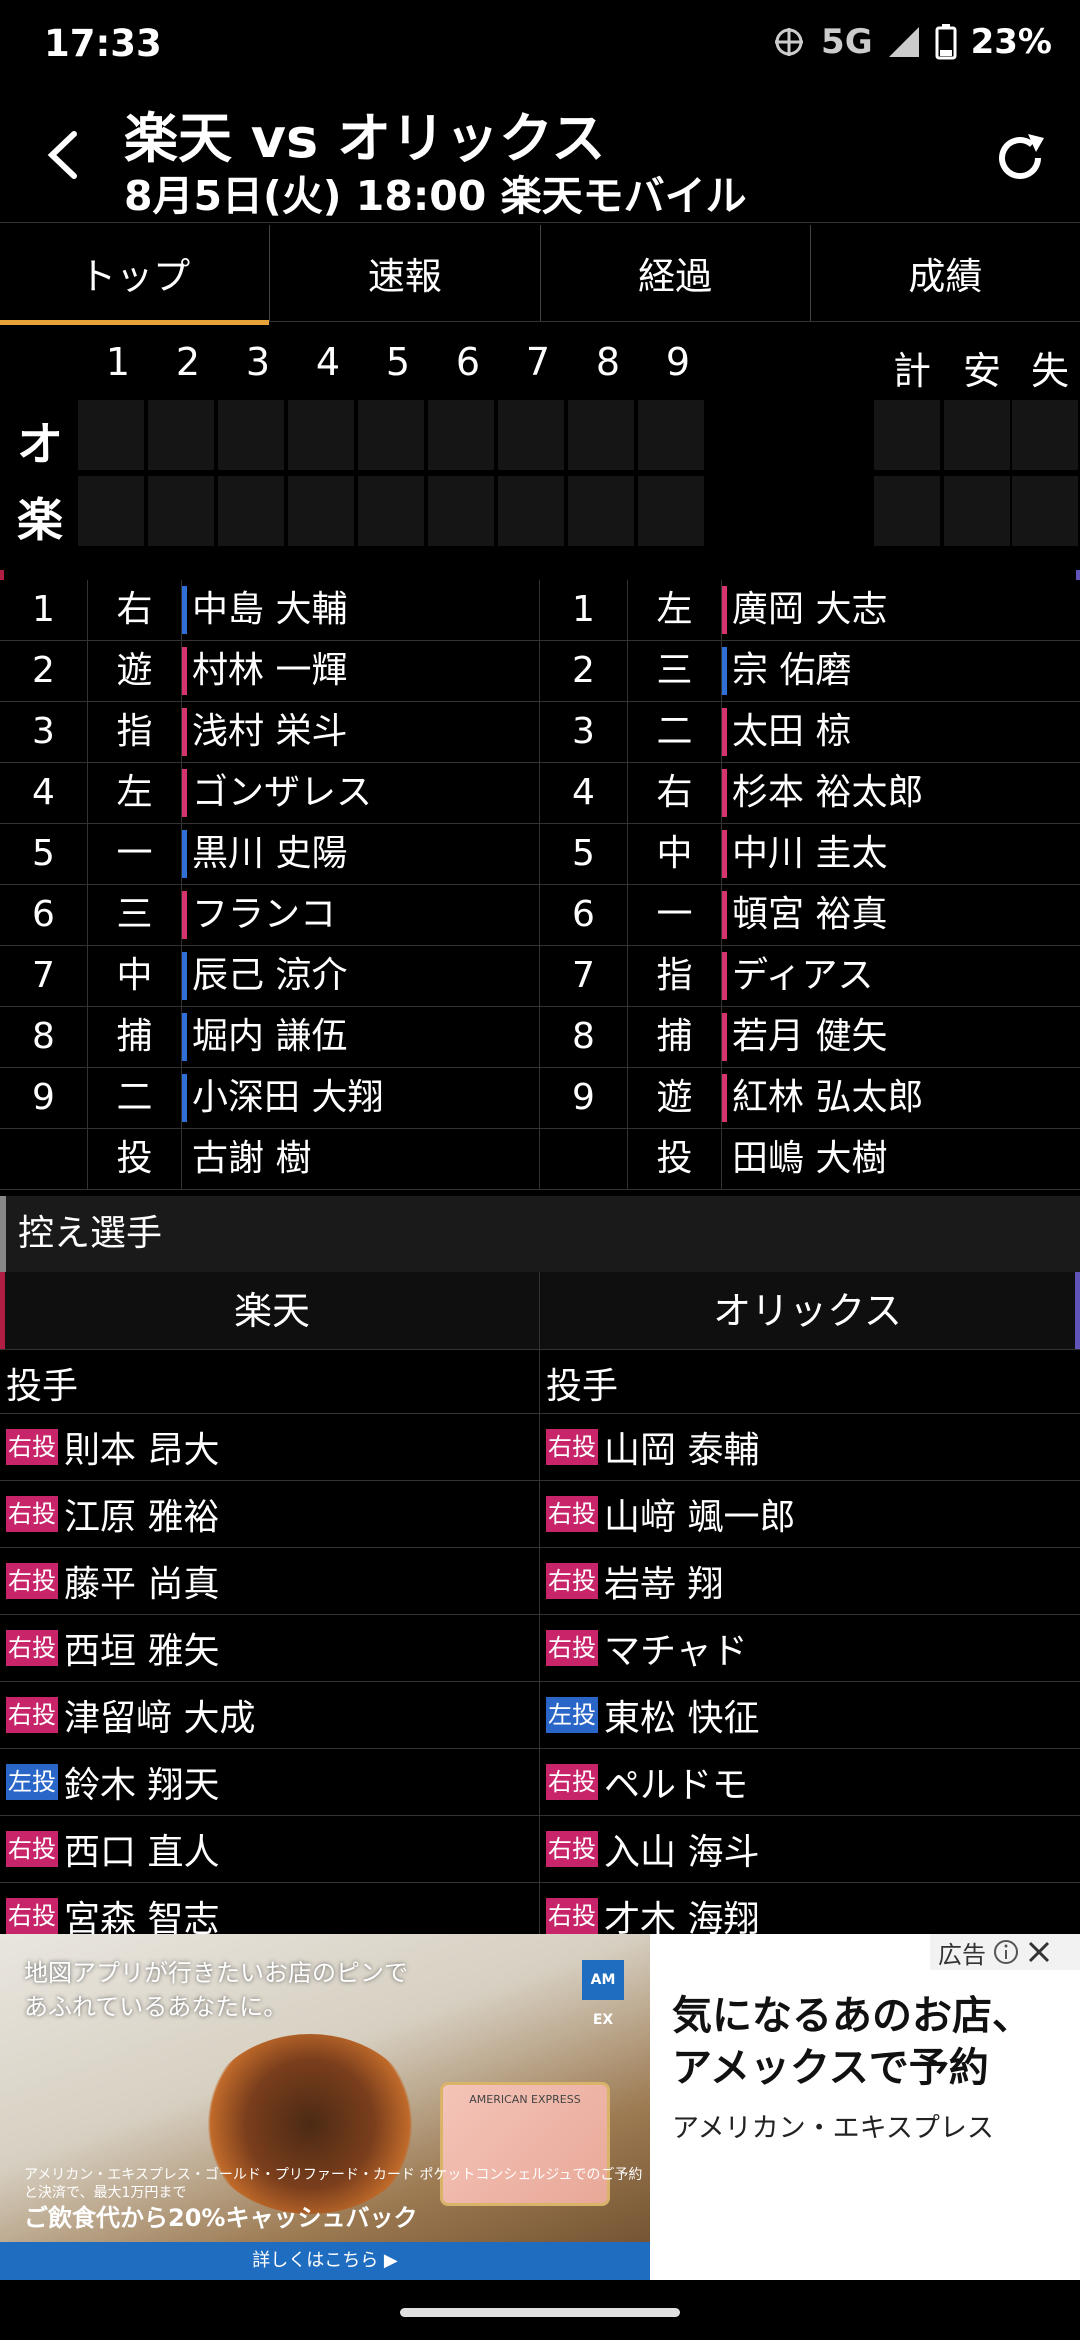 The image size is (1080, 2340). I want to click on signal-icon, so click(903, 42).